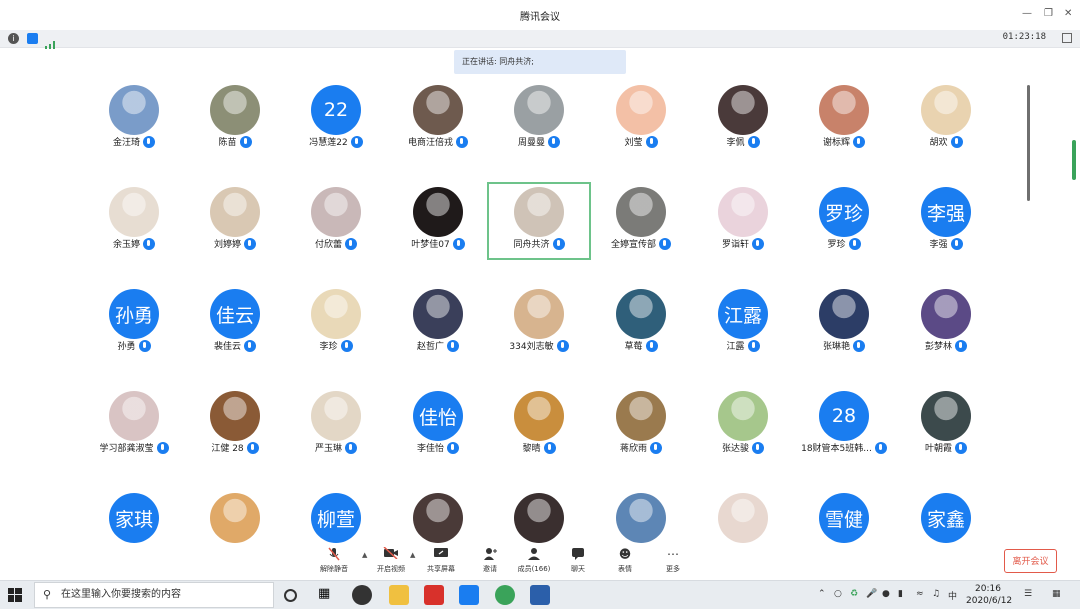 The height and width of the screenshot is (609, 1080). Describe the element at coordinates (531, 347) in the screenshot. I see `participant-name: 334刘志敏` at that location.